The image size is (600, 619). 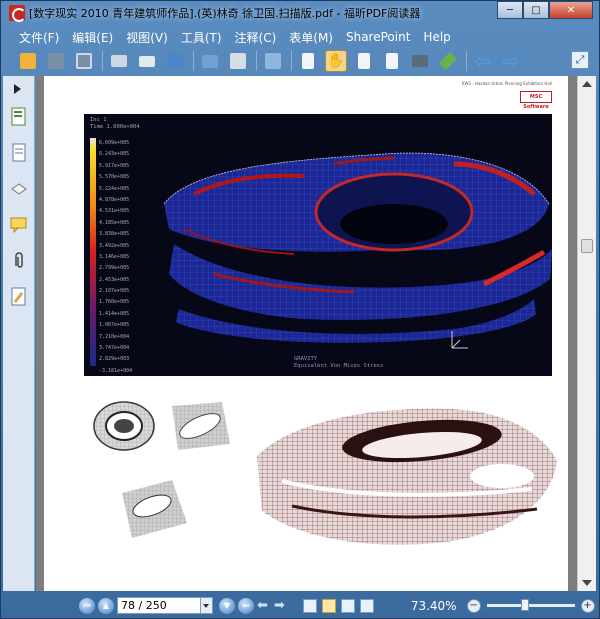 What do you see at coordinates (311, 37) in the screenshot?
I see `menu-forms: 表单(M)` at bounding box center [311, 37].